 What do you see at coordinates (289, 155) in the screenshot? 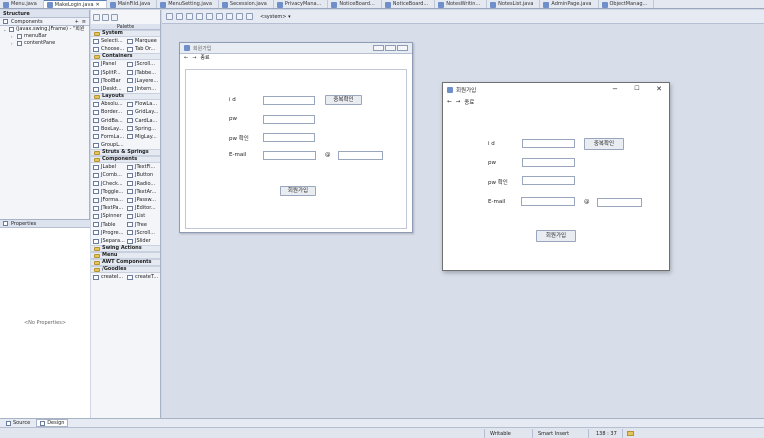
I see `design-email-field` at bounding box center [289, 155].